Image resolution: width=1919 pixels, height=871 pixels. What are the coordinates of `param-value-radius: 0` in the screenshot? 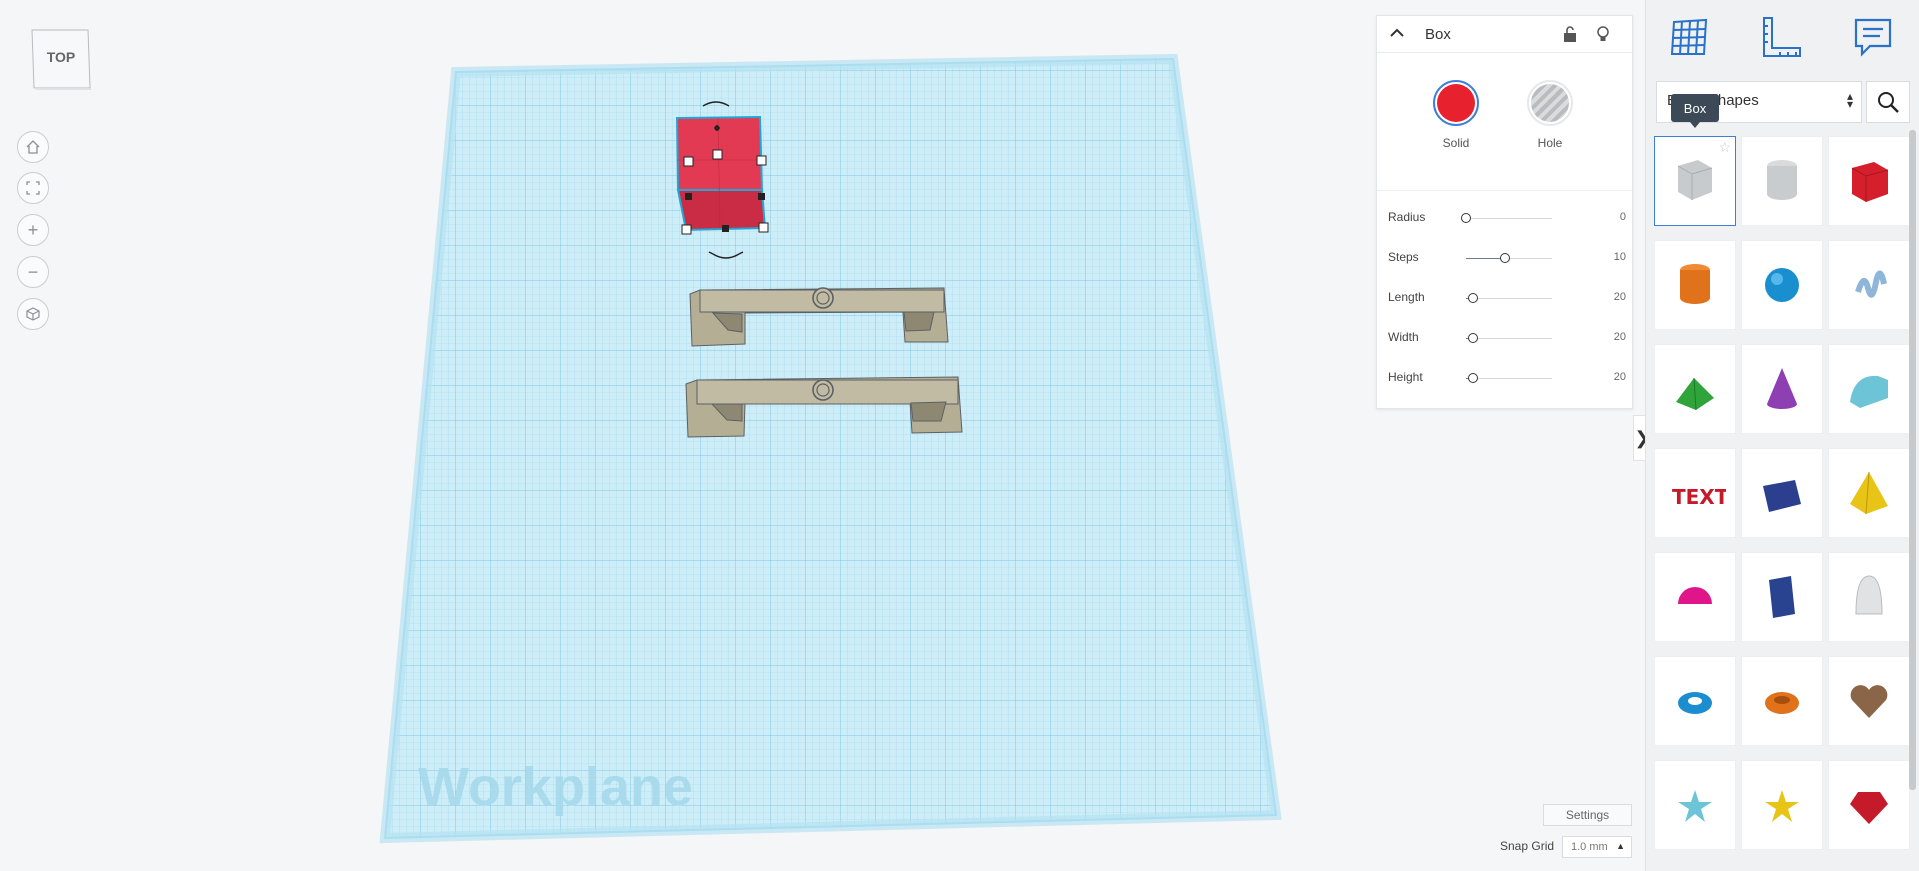 It's located at (1622, 217).